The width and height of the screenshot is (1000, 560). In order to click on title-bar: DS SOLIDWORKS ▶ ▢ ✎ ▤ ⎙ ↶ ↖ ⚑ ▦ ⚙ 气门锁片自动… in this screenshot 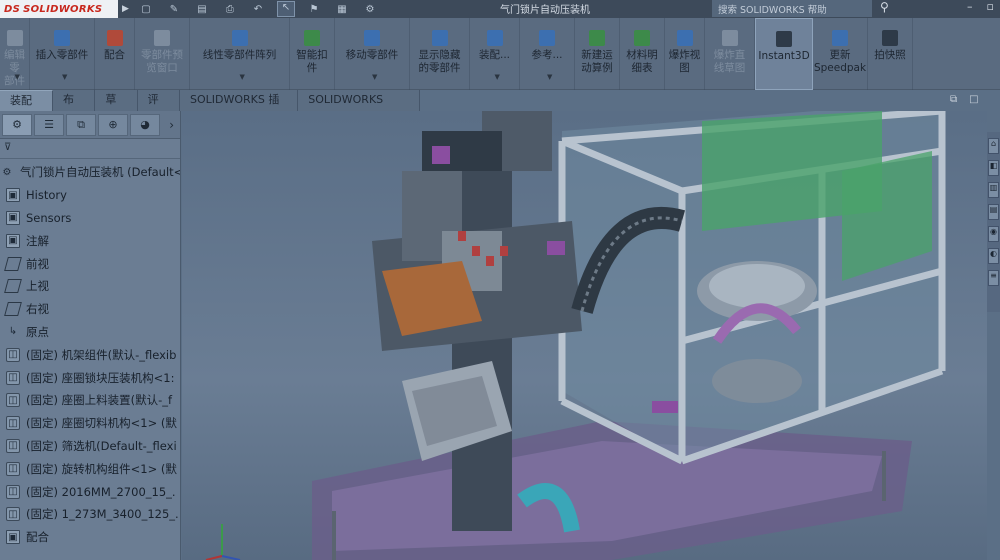, I will do `click(500, 9)`.